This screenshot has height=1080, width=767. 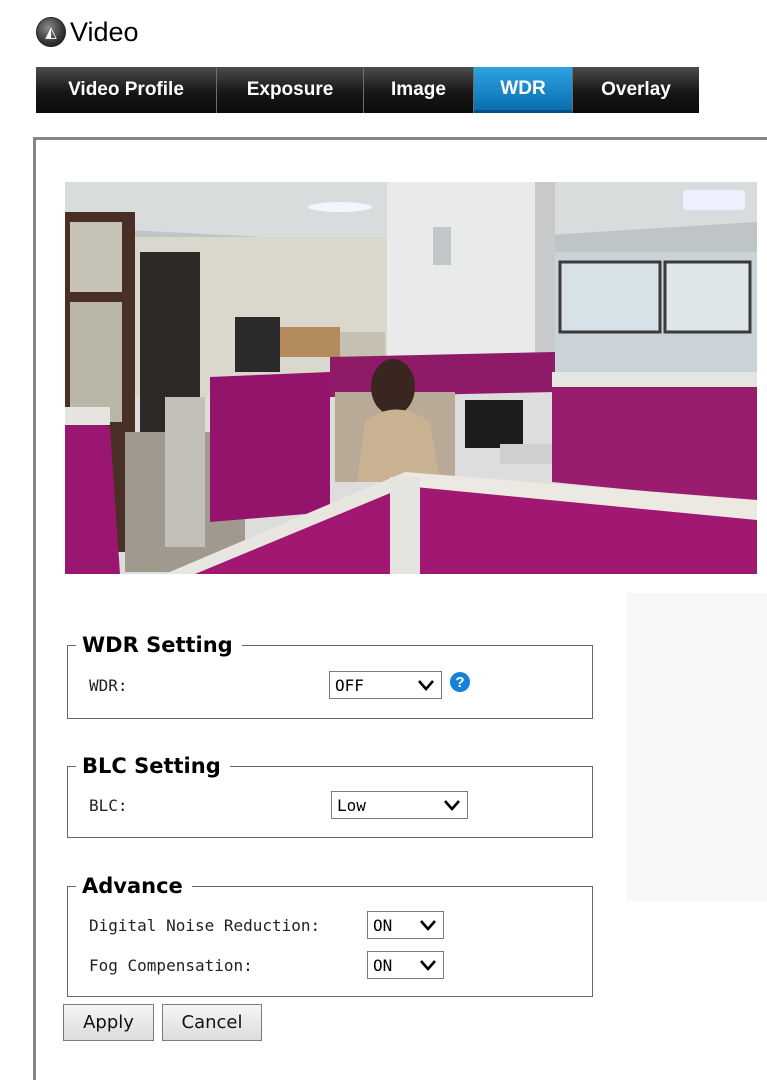 What do you see at coordinates (330, 796) in the screenshot?
I see `blc-setting-group: BLC Setting` at bounding box center [330, 796].